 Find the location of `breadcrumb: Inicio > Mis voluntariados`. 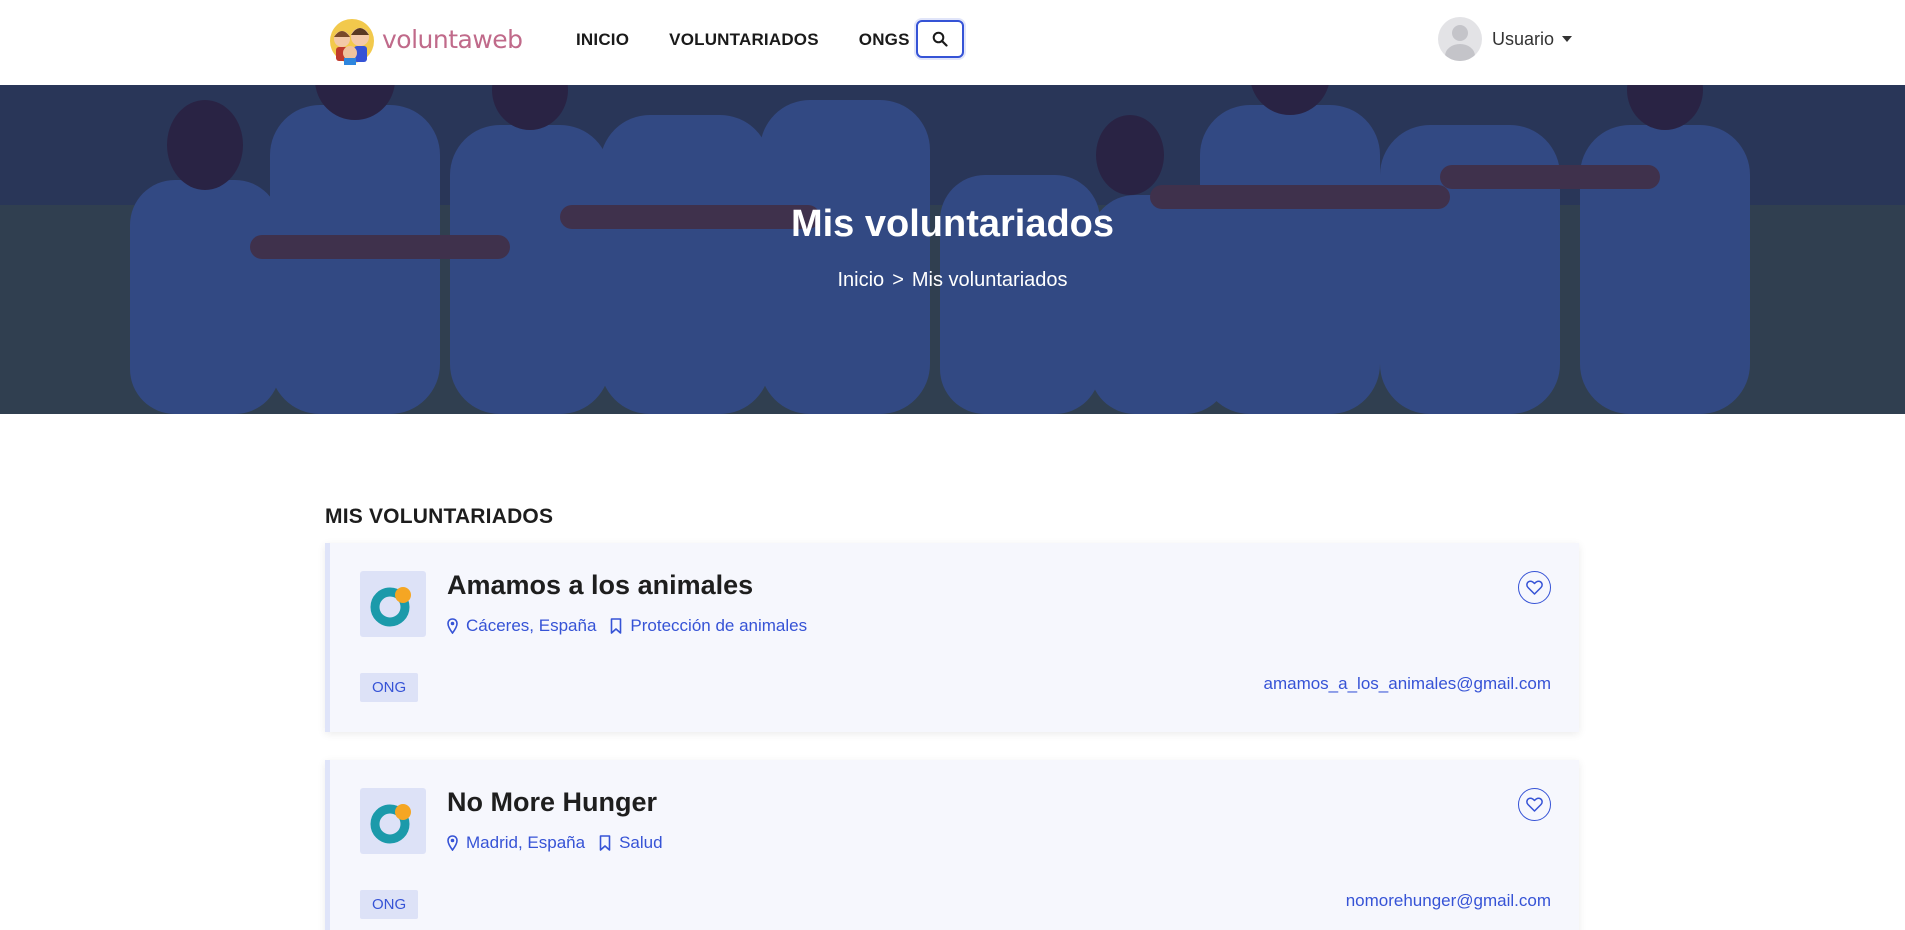

breadcrumb: Inicio > Mis voluntariados is located at coordinates (952, 280).